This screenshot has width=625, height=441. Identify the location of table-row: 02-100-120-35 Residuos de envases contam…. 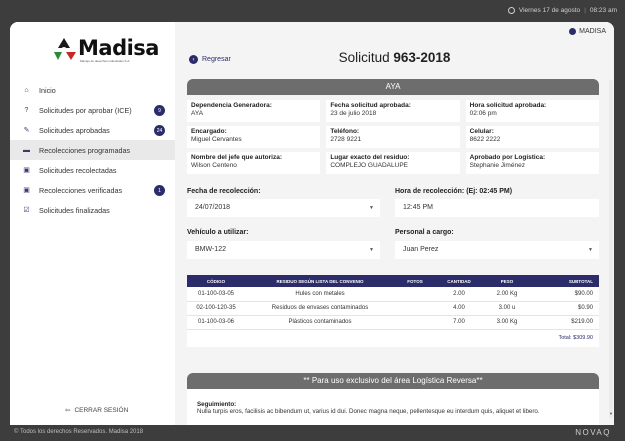
(393, 308).